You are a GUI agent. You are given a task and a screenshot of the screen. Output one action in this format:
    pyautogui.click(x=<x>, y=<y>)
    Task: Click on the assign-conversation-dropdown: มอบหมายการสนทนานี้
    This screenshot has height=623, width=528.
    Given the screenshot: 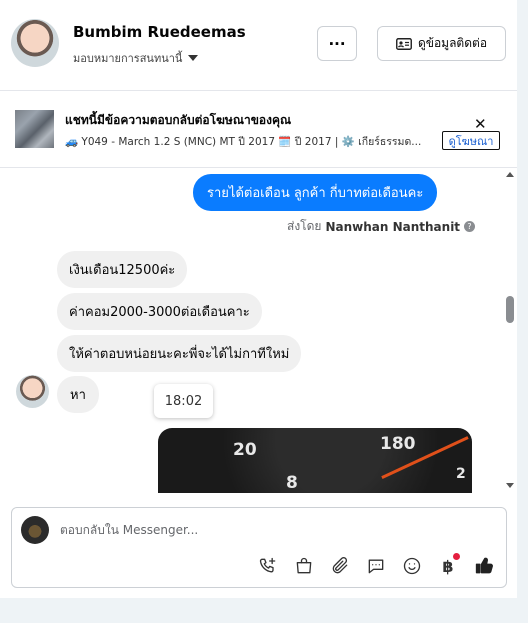 What is the action you would take?
    pyautogui.click(x=136, y=58)
    